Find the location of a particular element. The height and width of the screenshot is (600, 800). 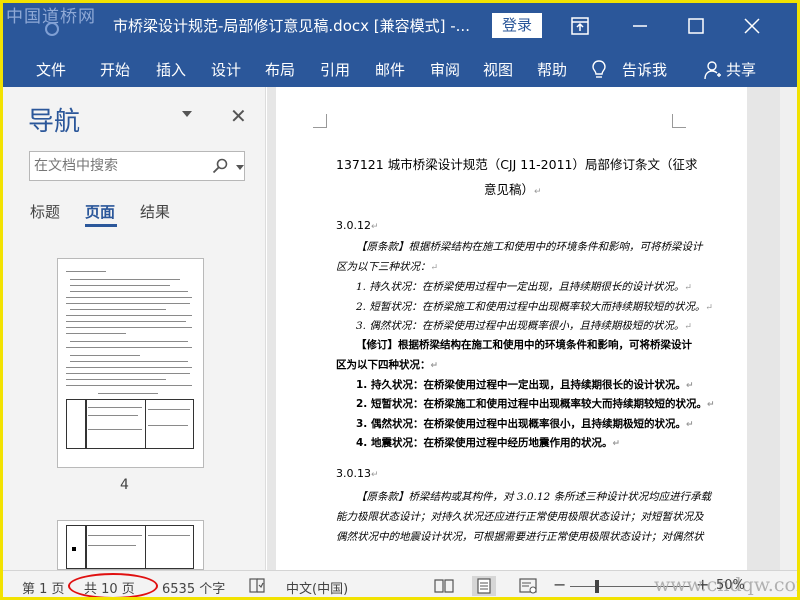

tab-review: 审阅 is located at coordinates (445, 69).